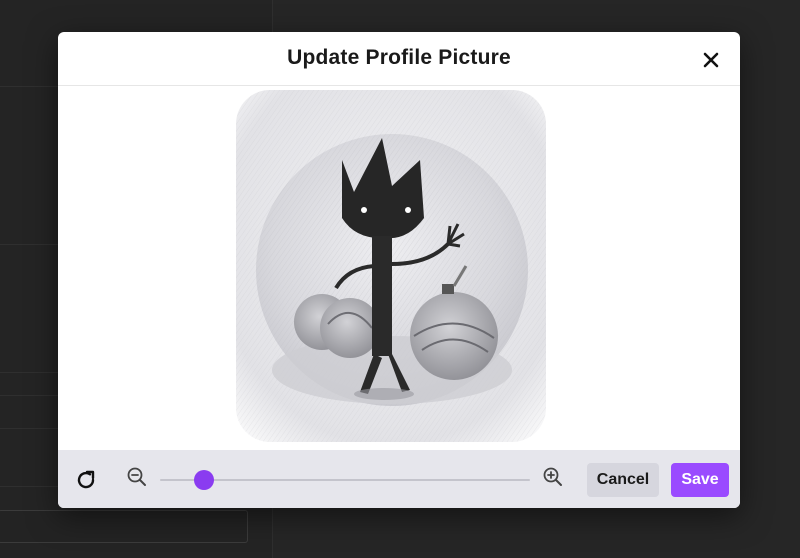  I want to click on zoom-slider-thumb, so click(204, 480).